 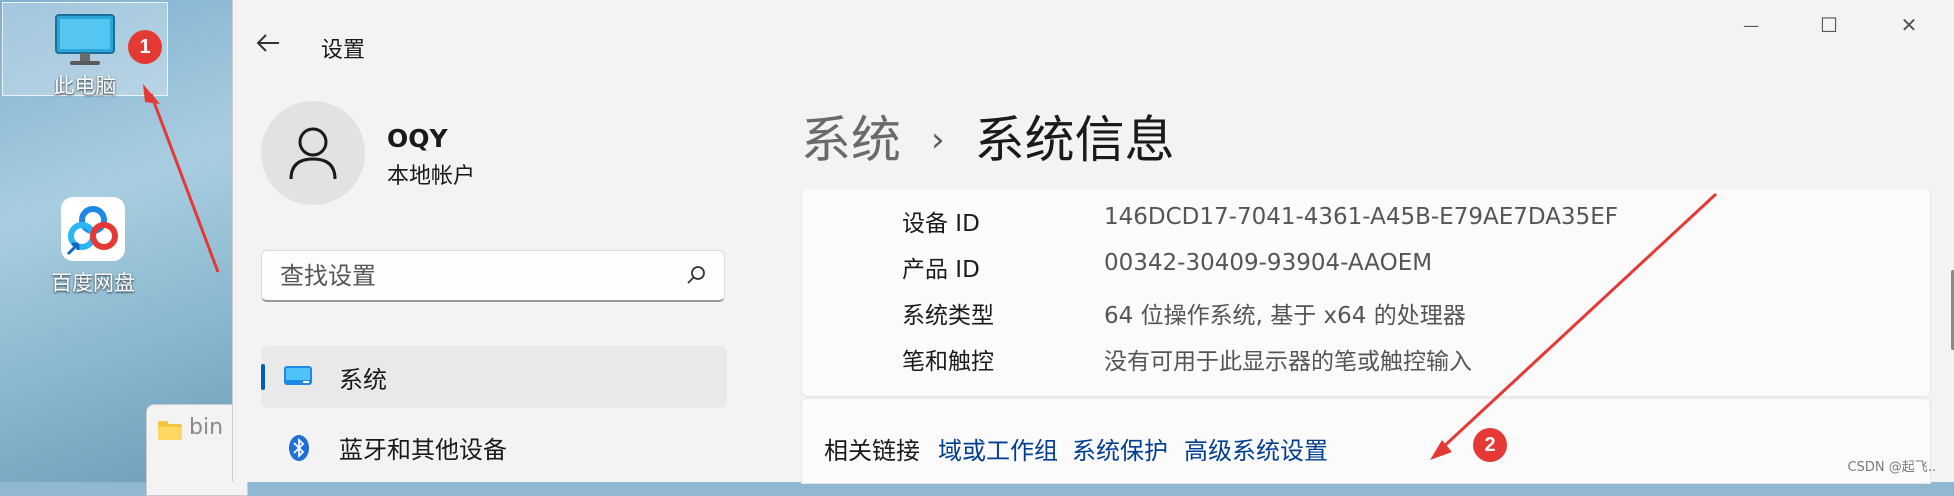 What do you see at coordinates (1074, 140) in the screenshot?
I see `page-title: 系统信息` at bounding box center [1074, 140].